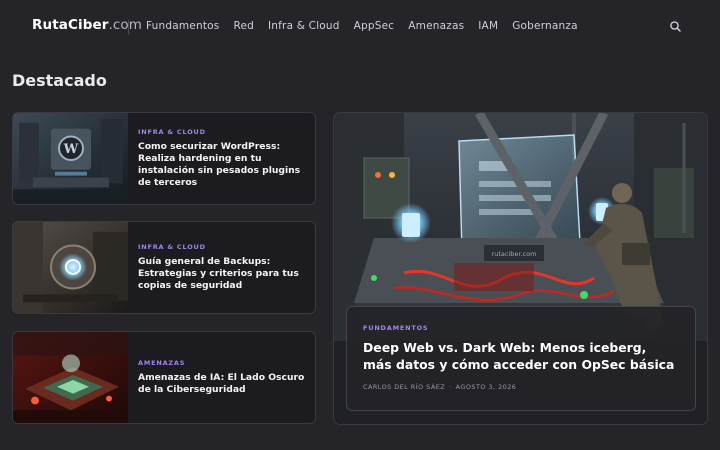 The width and height of the screenshot is (720, 450). Describe the element at coordinates (521, 387) in the screenshot. I see `featured-meta: Carlos del Río Sáez · Agosto 3, 2026` at that location.